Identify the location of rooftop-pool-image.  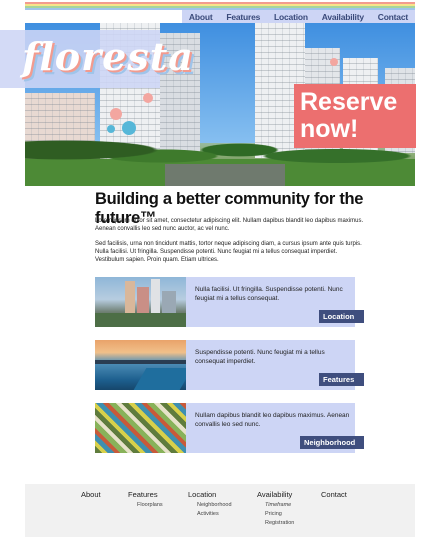
(140, 365).